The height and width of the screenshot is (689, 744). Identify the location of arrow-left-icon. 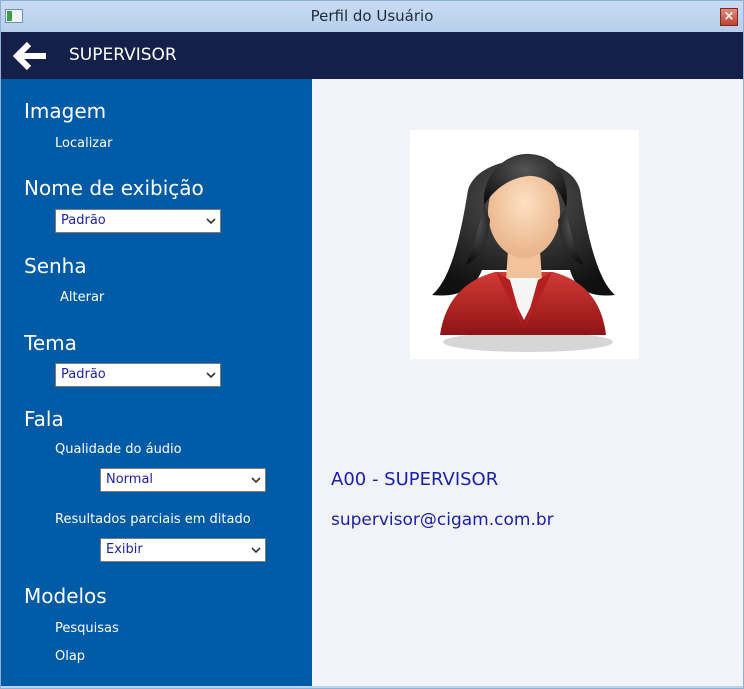
(31, 56).